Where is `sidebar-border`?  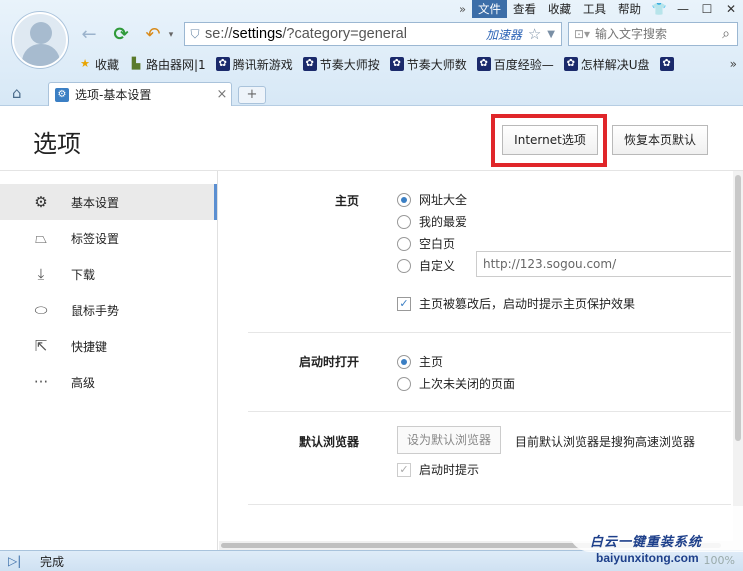
sidebar-border is located at coordinates (217, 360).